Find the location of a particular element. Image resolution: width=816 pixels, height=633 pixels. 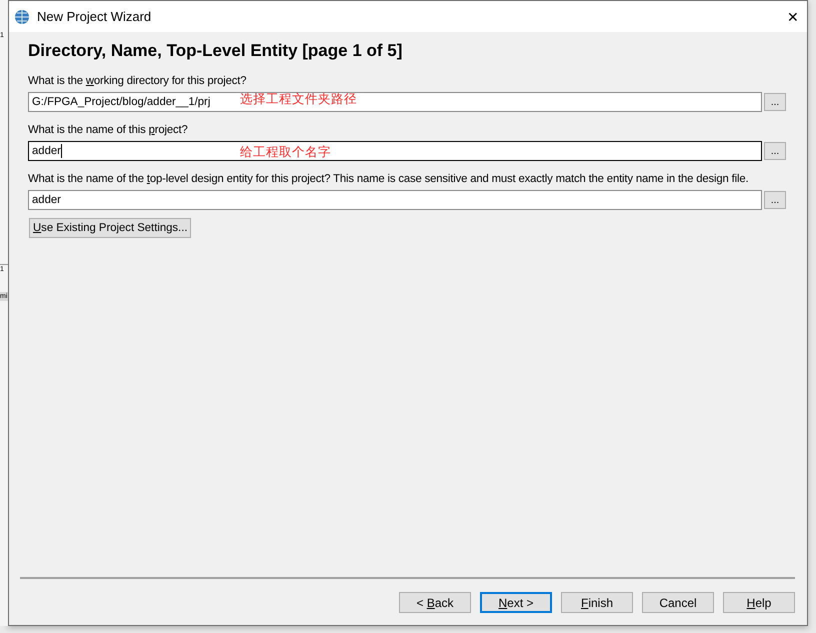

dialog-button: Cancel is located at coordinates (678, 602).